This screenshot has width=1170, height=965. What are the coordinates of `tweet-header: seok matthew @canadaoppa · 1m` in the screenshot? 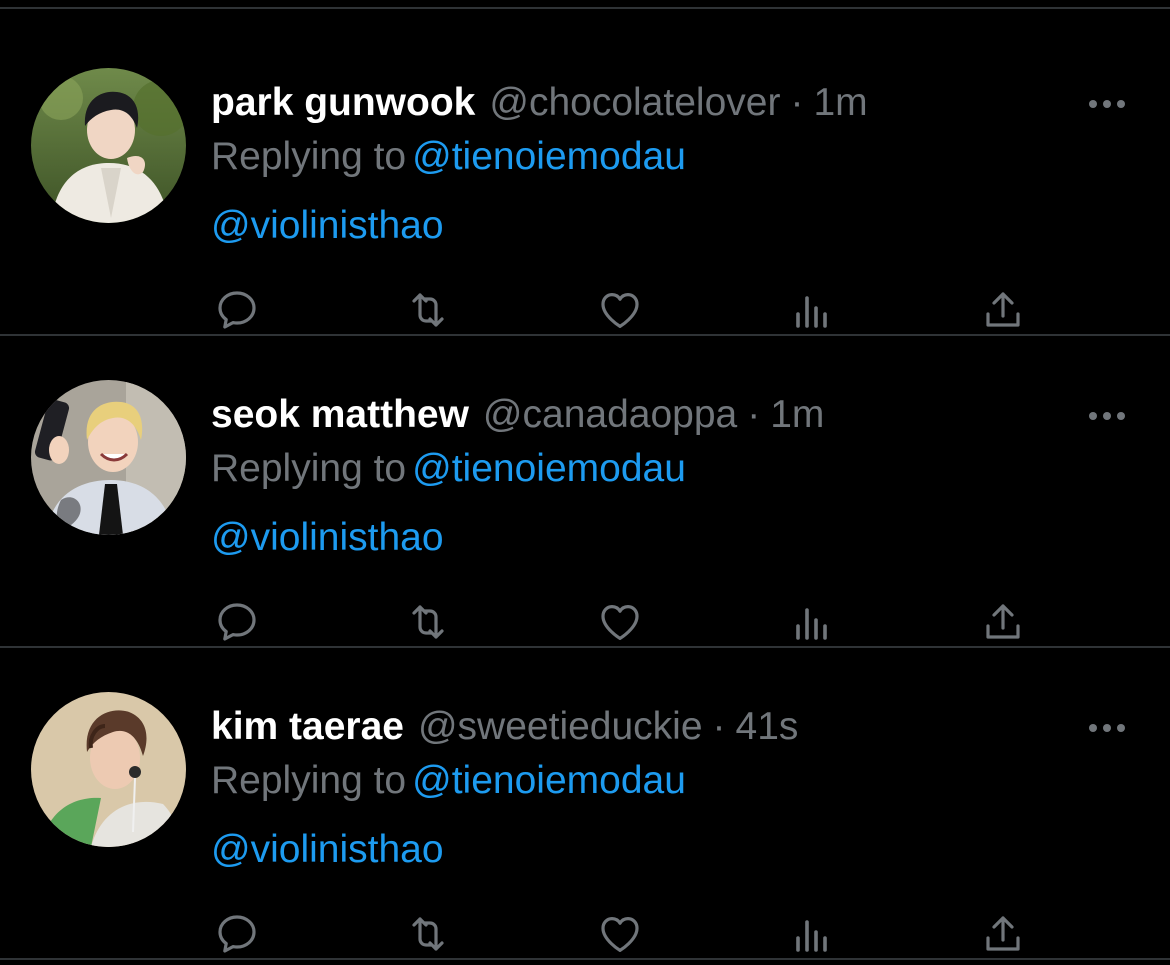 It's located at (517, 415).